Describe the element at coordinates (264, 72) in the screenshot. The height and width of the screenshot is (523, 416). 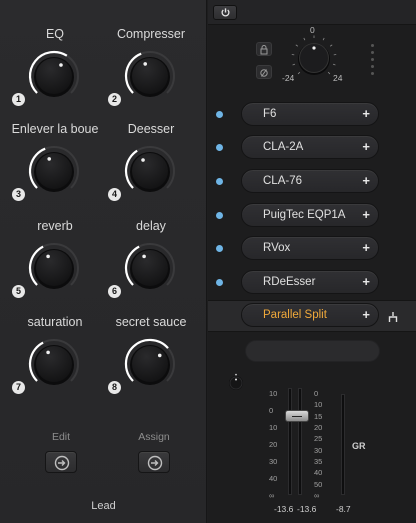
I see `phase-invert-icon` at that location.